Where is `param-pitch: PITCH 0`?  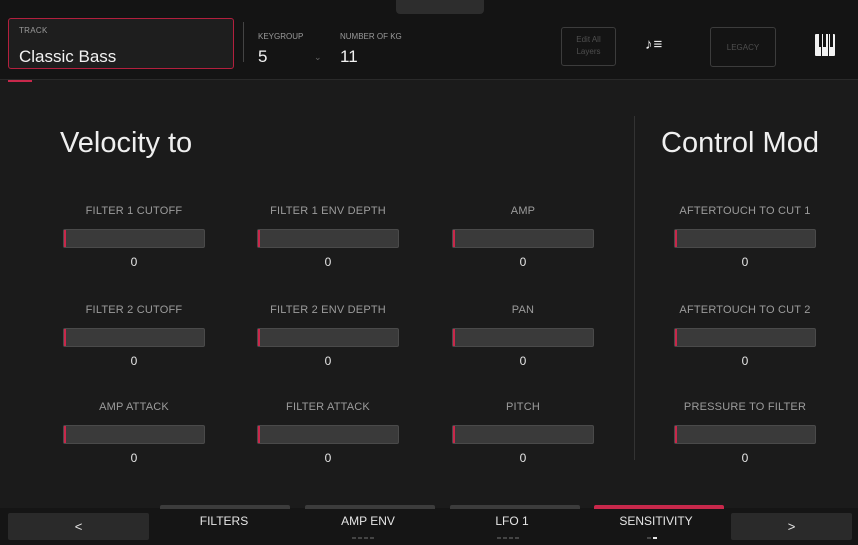
param-pitch: PITCH 0 is located at coordinates (523, 433).